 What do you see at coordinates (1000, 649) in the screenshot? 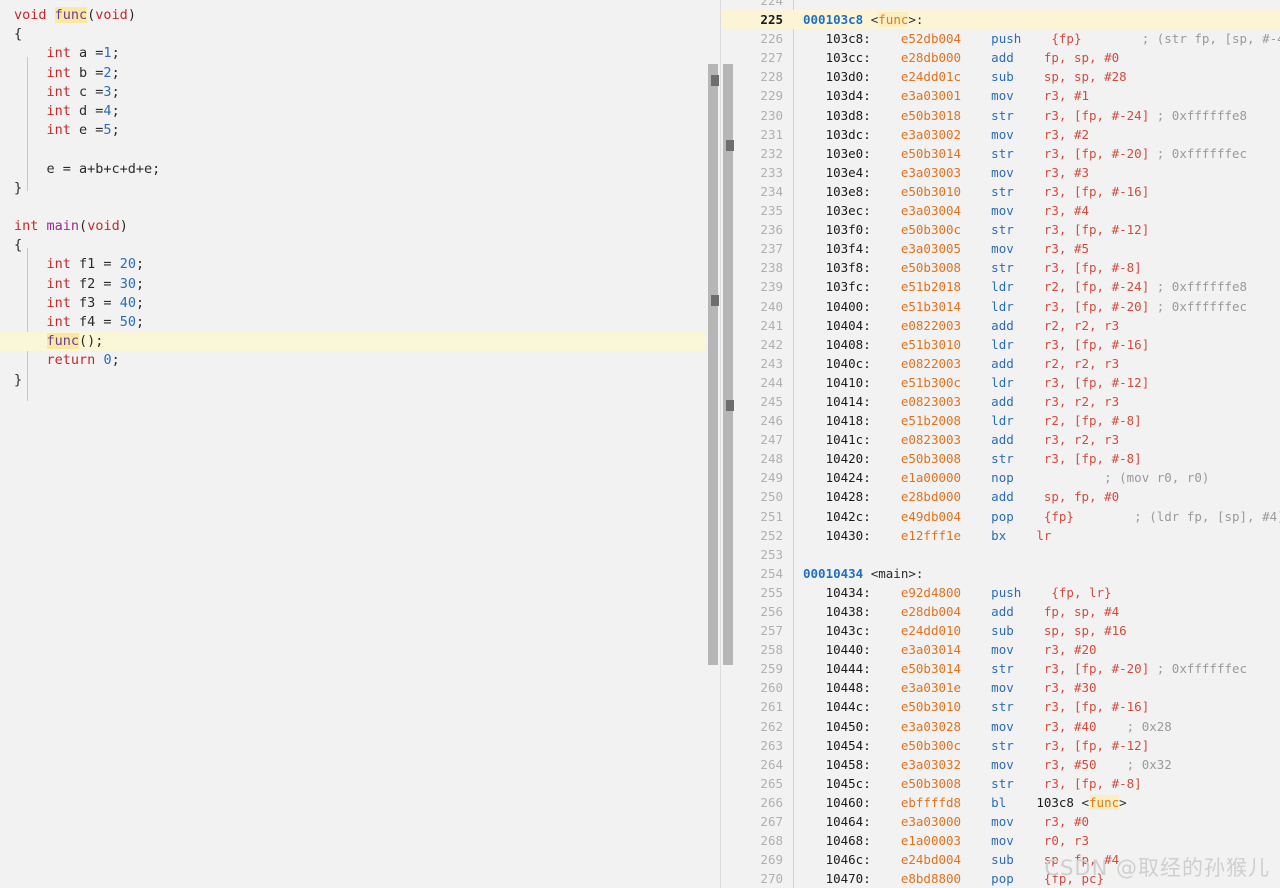
I see `disassembly-row: 258 10440: e3a03014 mov r3, #20` at bounding box center [1000, 649].